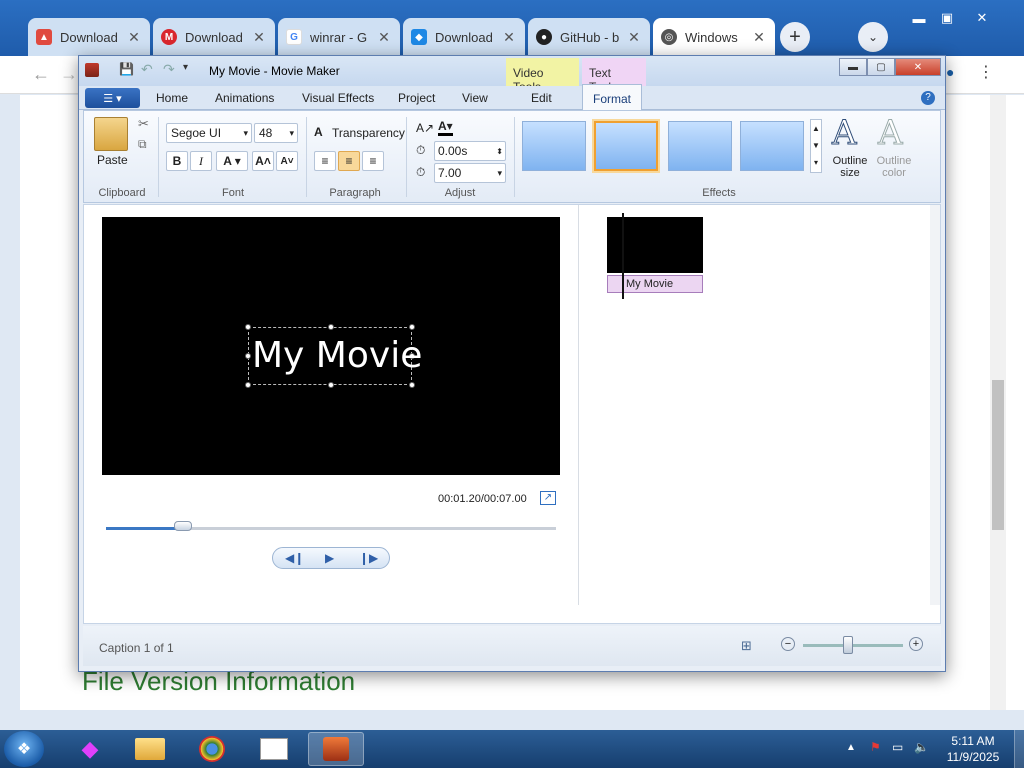 Image resolution: width=1024 pixels, height=768 pixels. What do you see at coordinates (112, 160) in the screenshot?
I see `paste-button-label: Paste` at bounding box center [112, 160].